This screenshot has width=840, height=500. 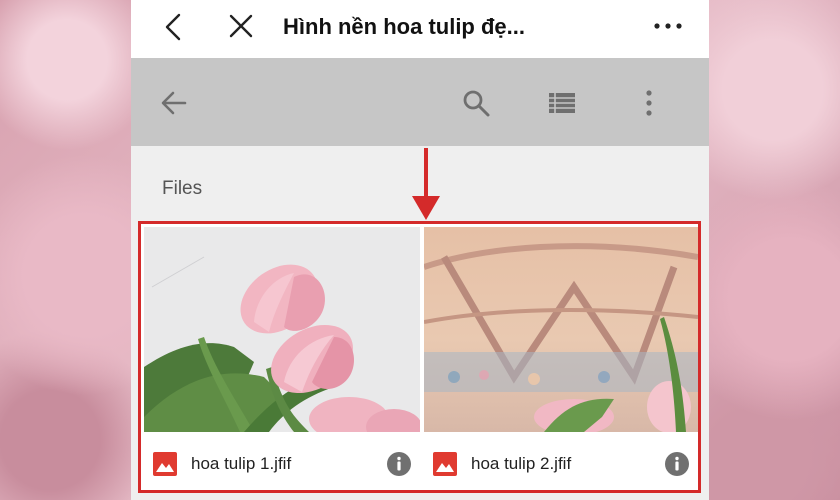 What do you see at coordinates (668, 26) in the screenshot?
I see `more-horizontal-icon` at bounding box center [668, 26].